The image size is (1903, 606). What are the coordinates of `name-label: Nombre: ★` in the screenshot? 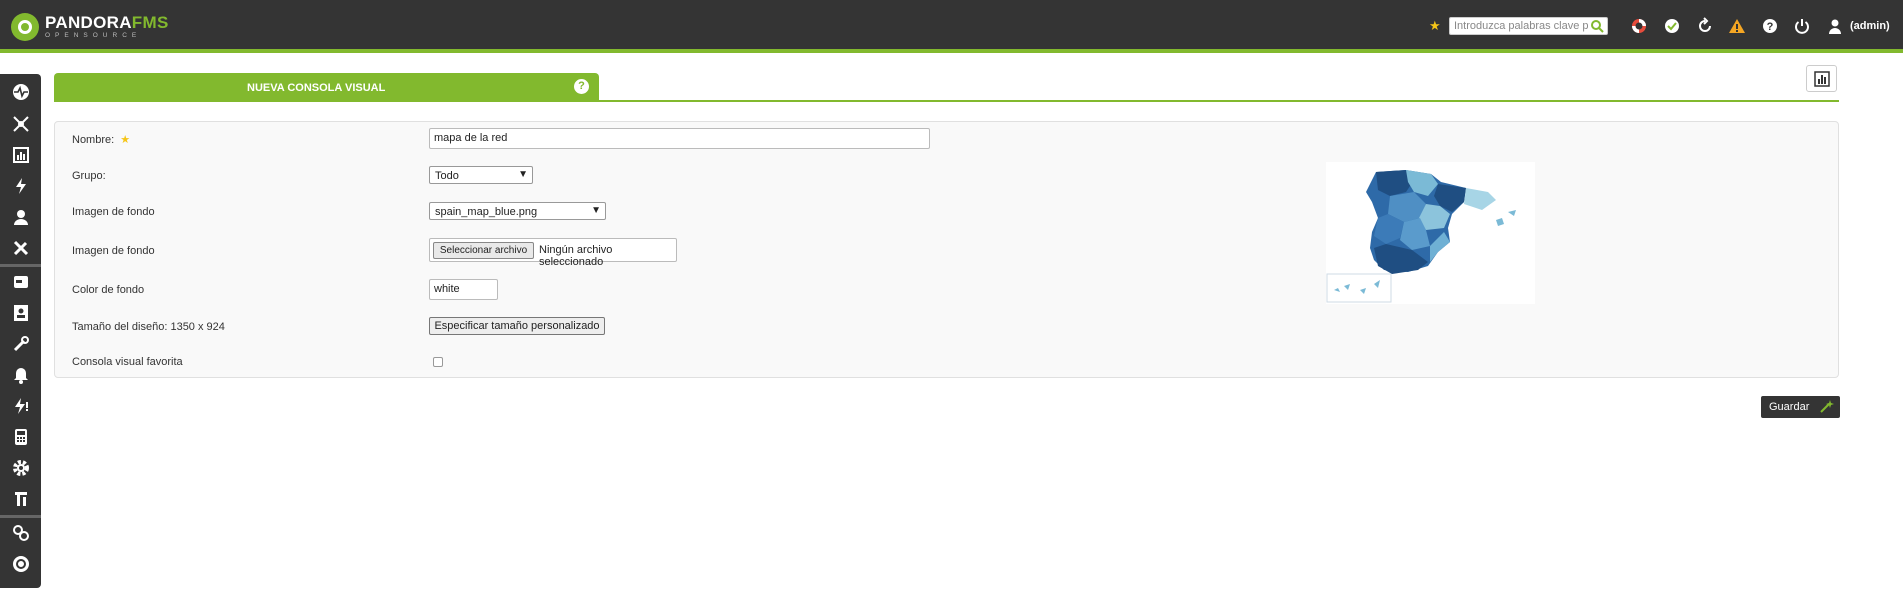 It's located at (101, 140).